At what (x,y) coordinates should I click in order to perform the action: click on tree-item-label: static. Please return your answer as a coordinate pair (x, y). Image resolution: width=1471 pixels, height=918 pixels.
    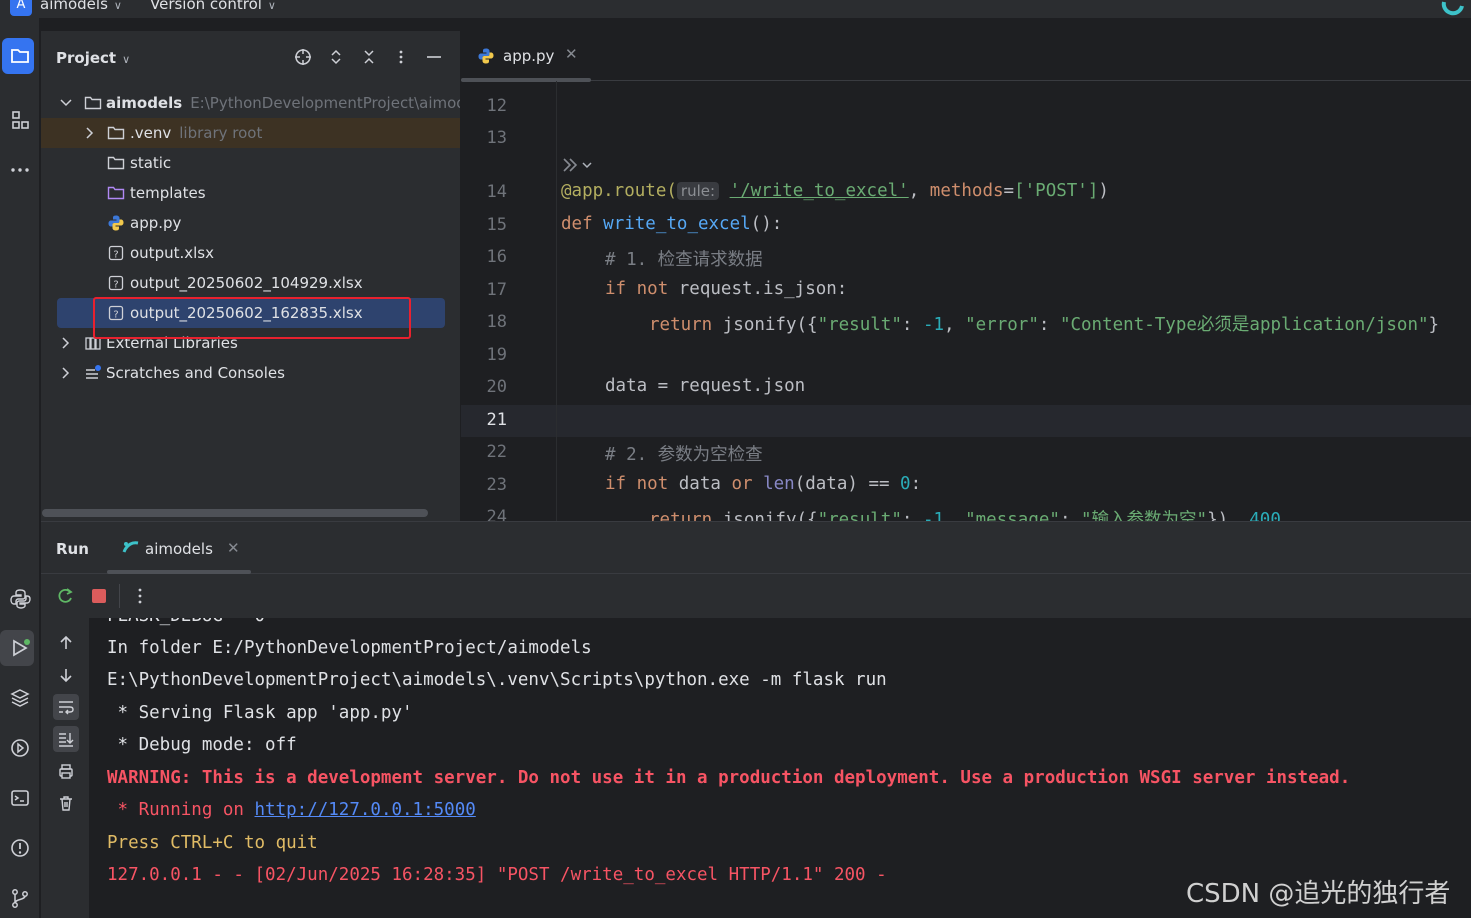
    Looking at the image, I should click on (151, 163).